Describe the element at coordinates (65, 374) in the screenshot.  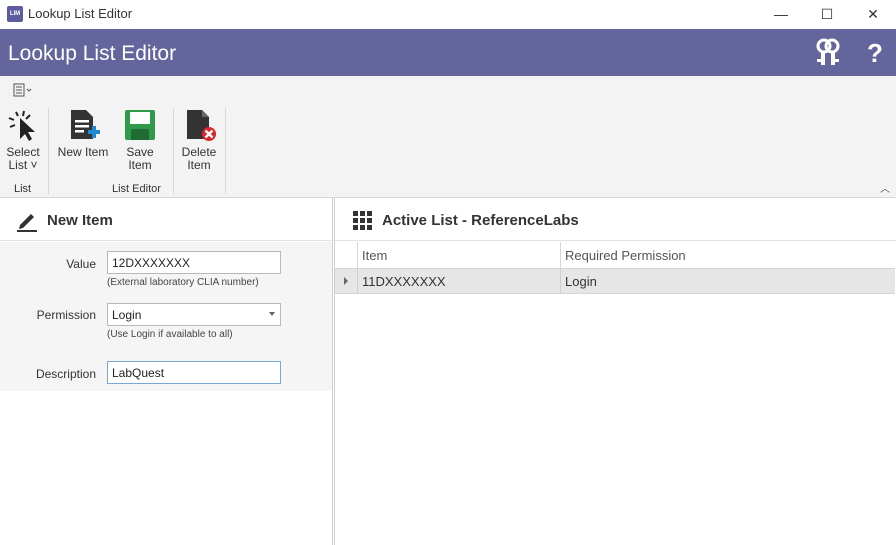
I see `description-label: Description` at that location.